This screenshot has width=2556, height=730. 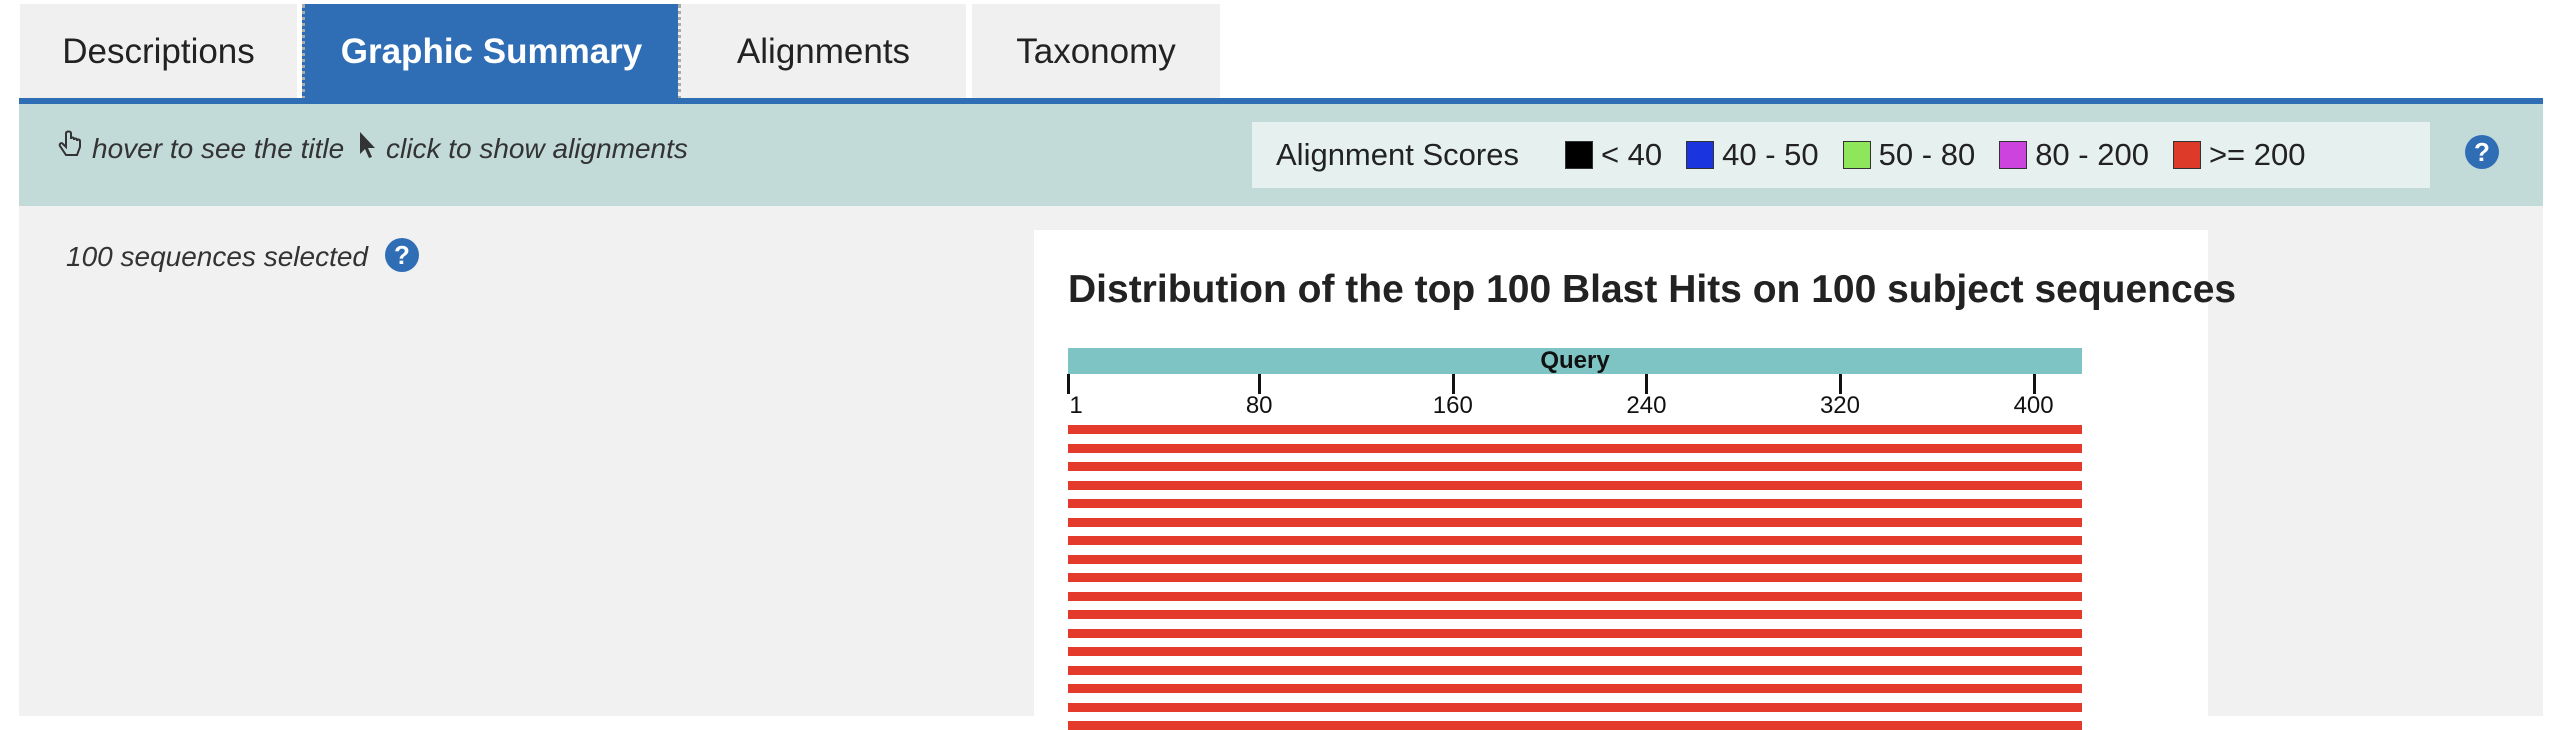 I want to click on legend-item-50-80: 50 - 80, so click(x=1909, y=155).